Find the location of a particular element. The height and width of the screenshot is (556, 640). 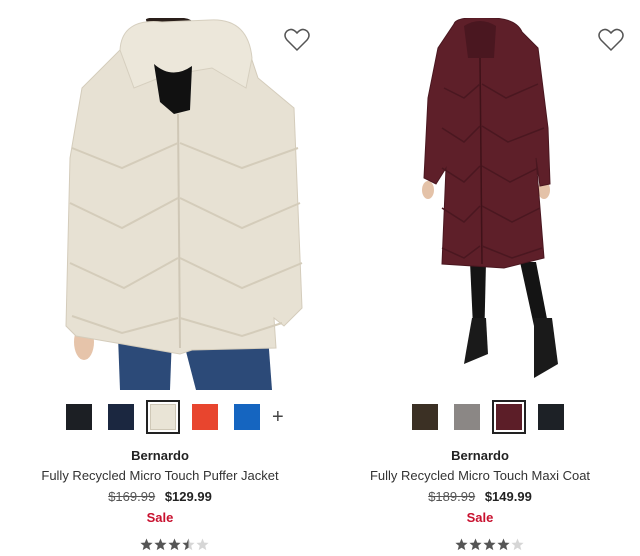

sale-price: $129.99 is located at coordinates (188, 496).